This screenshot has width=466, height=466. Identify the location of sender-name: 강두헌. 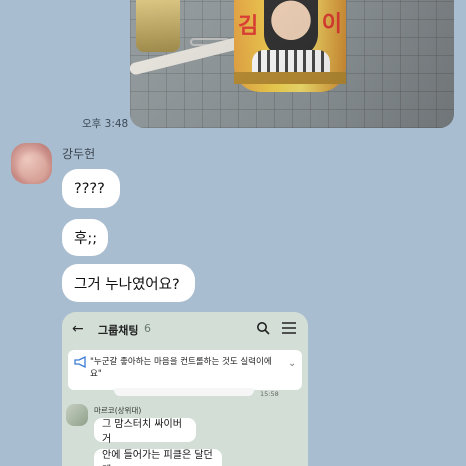
(79, 154).